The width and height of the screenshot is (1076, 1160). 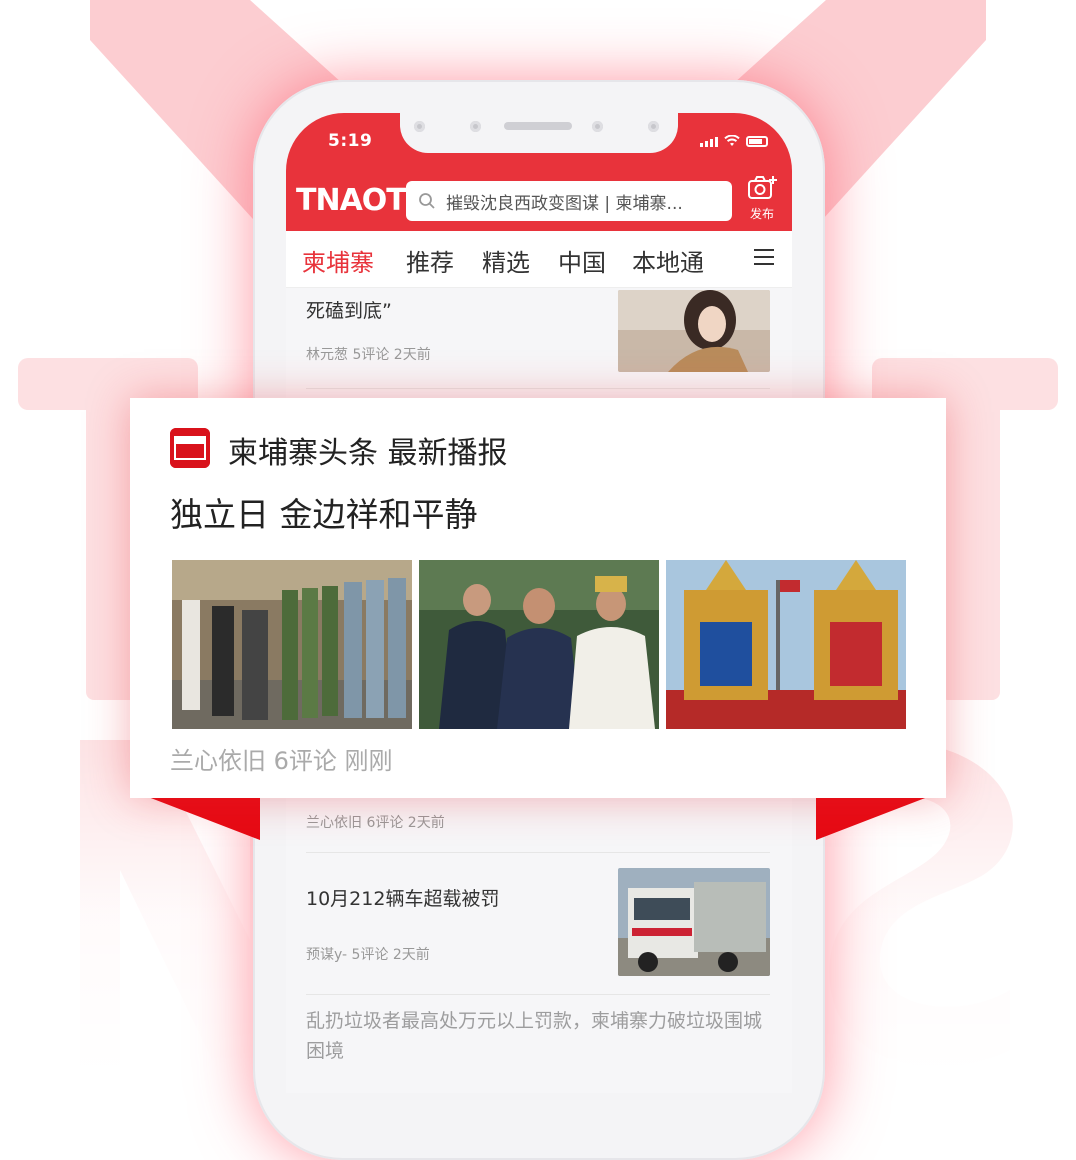 What do you see at coordinates (338, 260) in the screenshot?
I see `tab-cambodia: 柬埔寨` at bounding box center [338, 260].